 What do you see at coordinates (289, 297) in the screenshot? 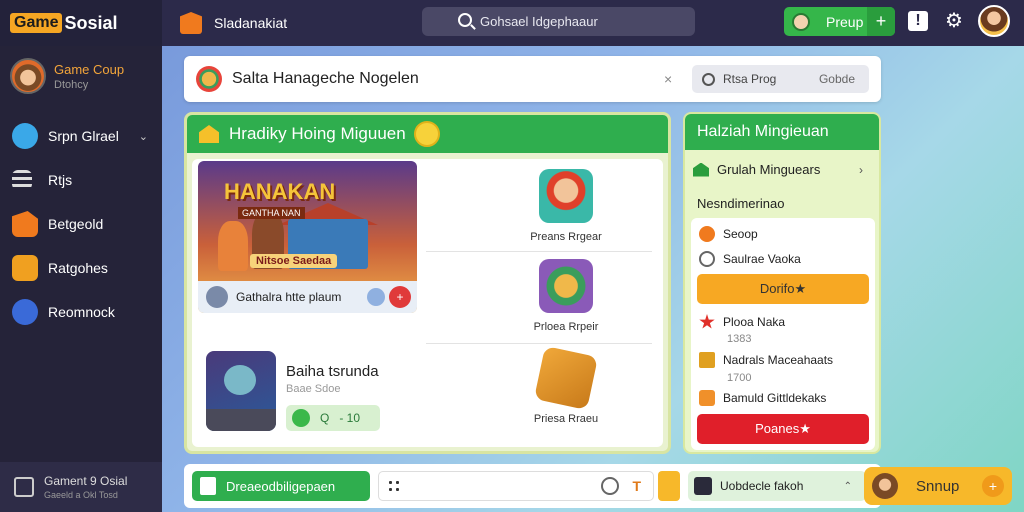
I see `featured-bar-text: Gathalra htte plaum` at bounding box center [289, 297].